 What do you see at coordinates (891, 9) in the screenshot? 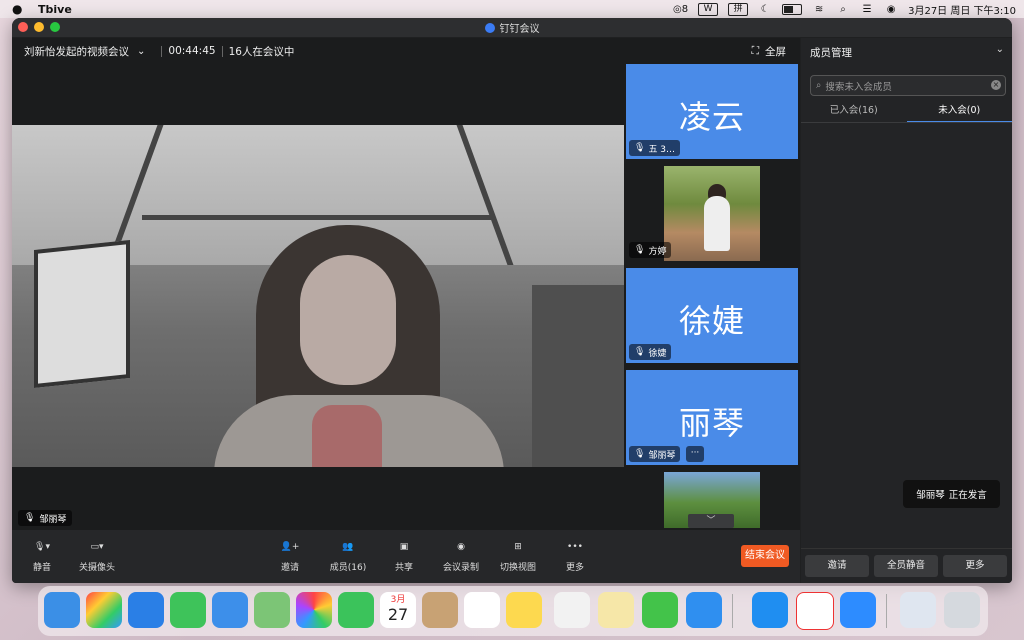
I see `siri-icon: ◉` at bounding box center [891, 9].